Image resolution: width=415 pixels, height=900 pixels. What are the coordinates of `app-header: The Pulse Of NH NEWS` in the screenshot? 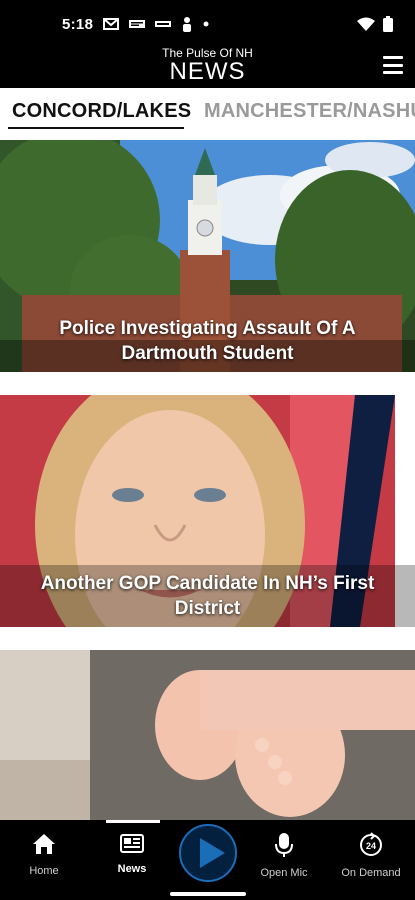 It's located at (207, 66).